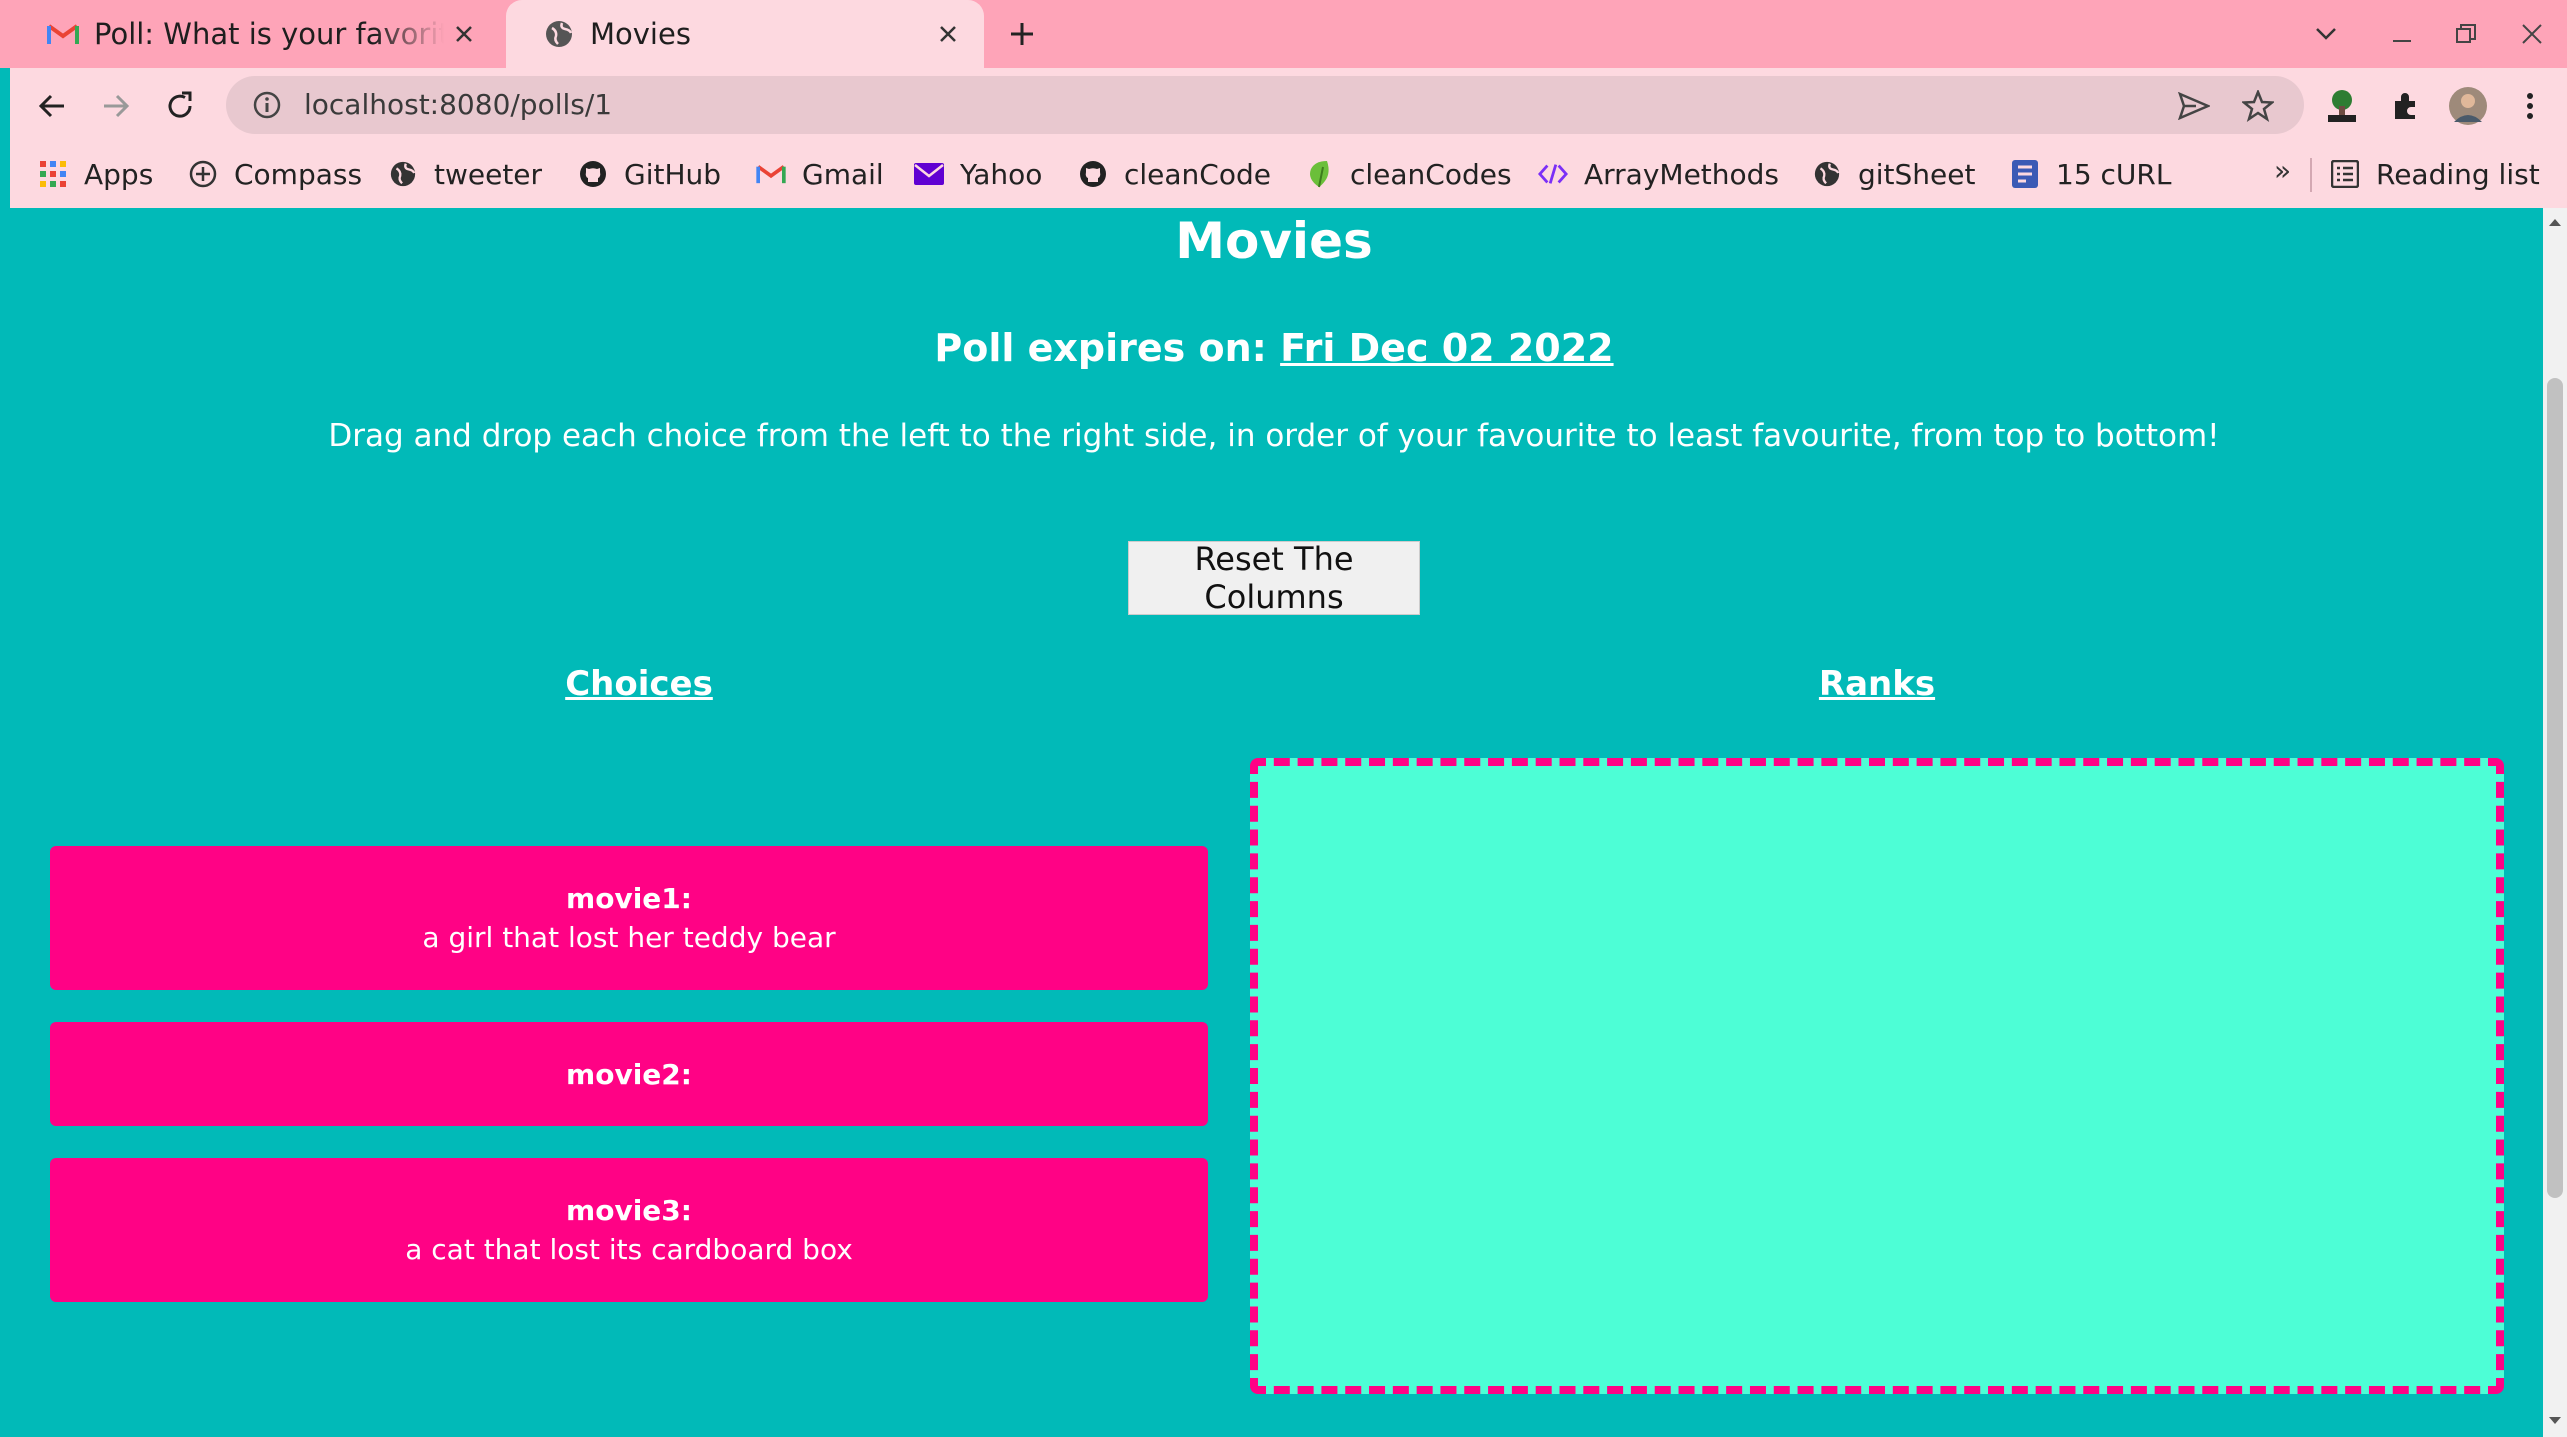 Image resolution: width=2567 pixels, height=1437 pixels. I want to click on bookmark-label: ArrayMethods, so click(1682, 174).